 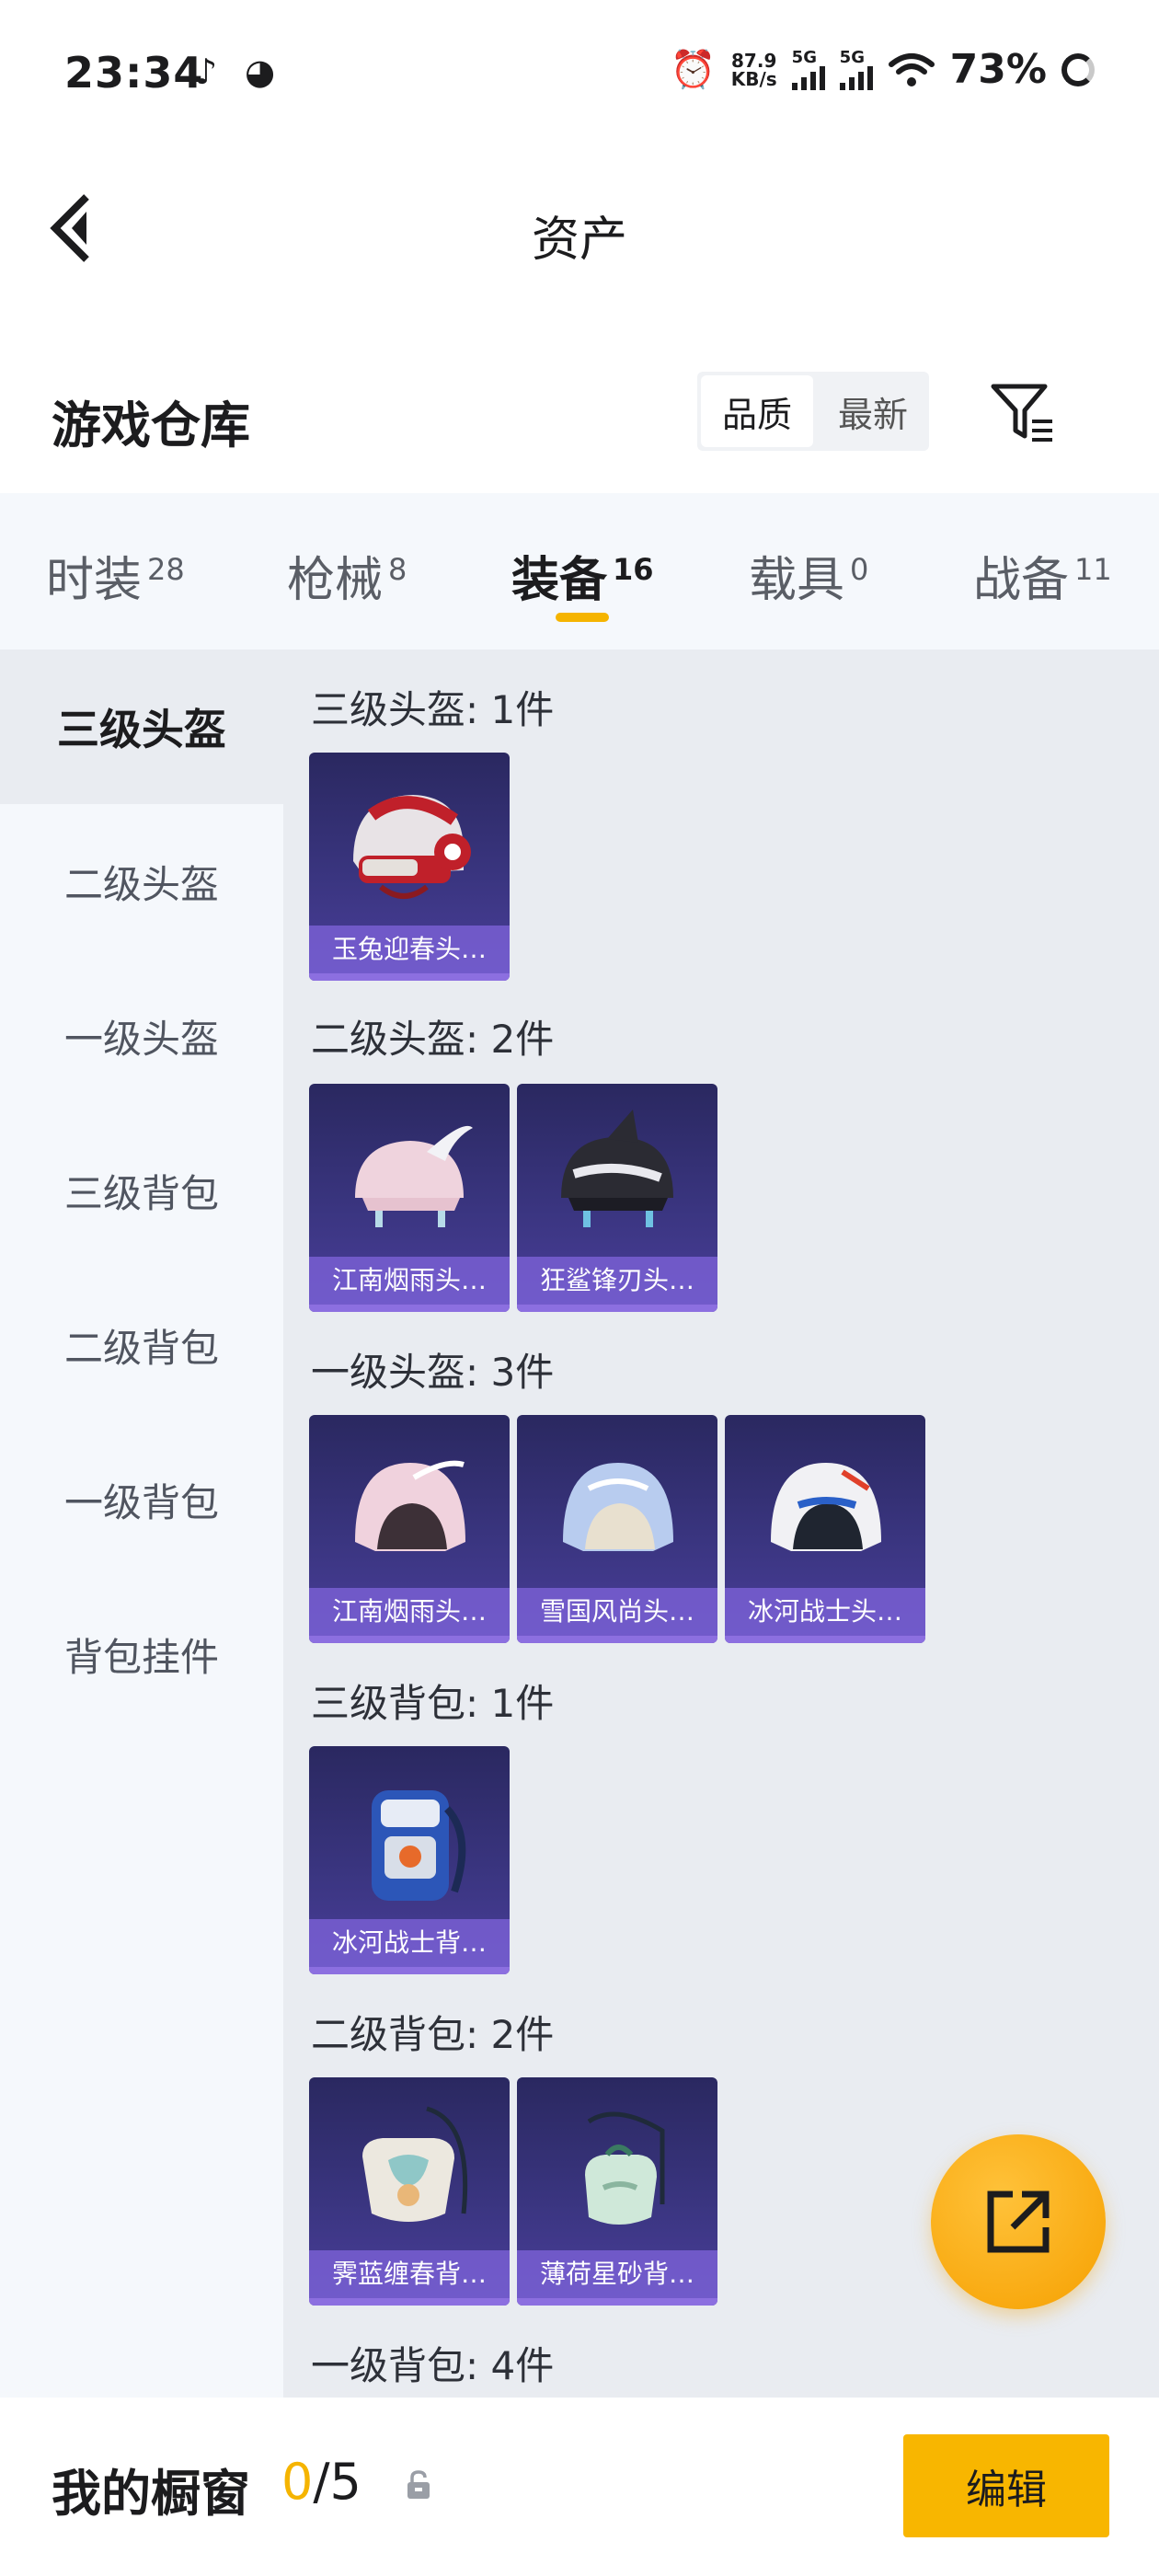 What do you see at coordinates (141, 1345) in the screenshot?
I see `sidebar-item-level2-backpack: 二级背包` at bounding box center [141, 1345].